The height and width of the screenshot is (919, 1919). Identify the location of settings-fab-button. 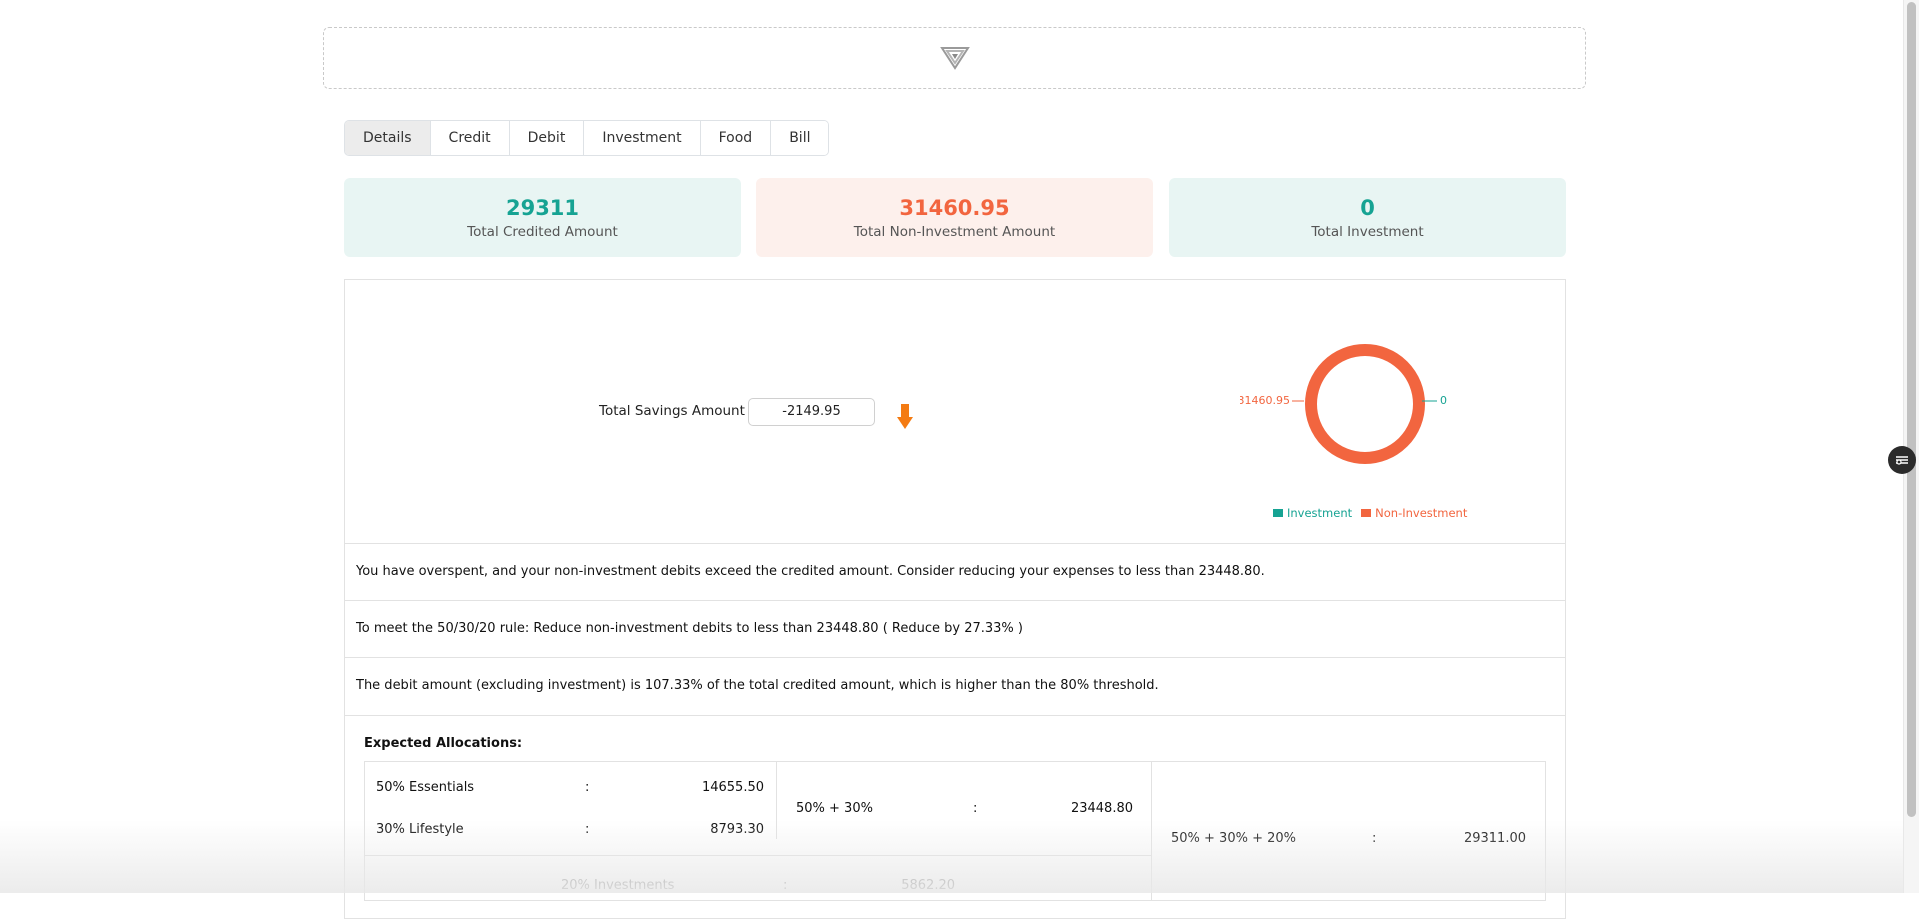
(1902, 460).